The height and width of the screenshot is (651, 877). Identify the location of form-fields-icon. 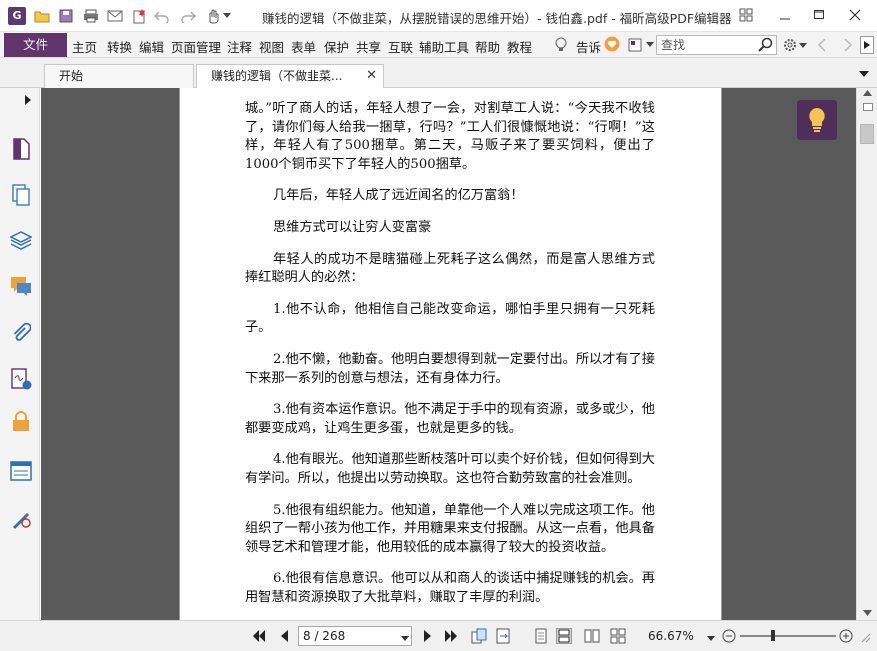
(21, 471).